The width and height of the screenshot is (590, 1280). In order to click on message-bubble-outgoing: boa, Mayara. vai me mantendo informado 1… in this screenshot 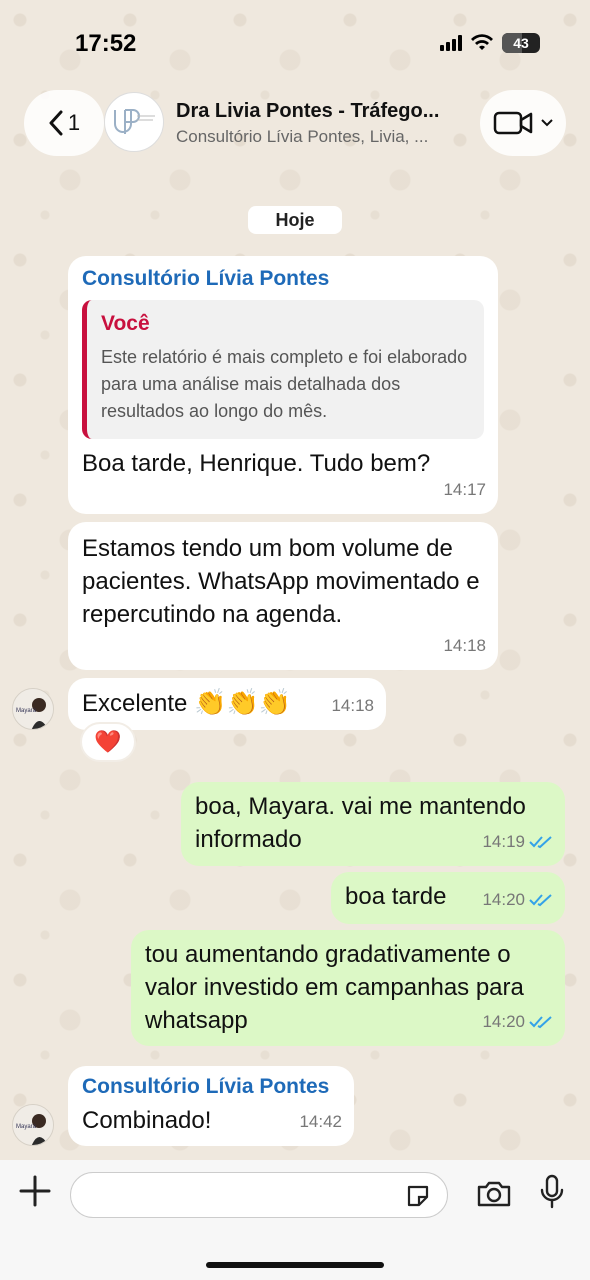, I will do `click(373, 824)`.